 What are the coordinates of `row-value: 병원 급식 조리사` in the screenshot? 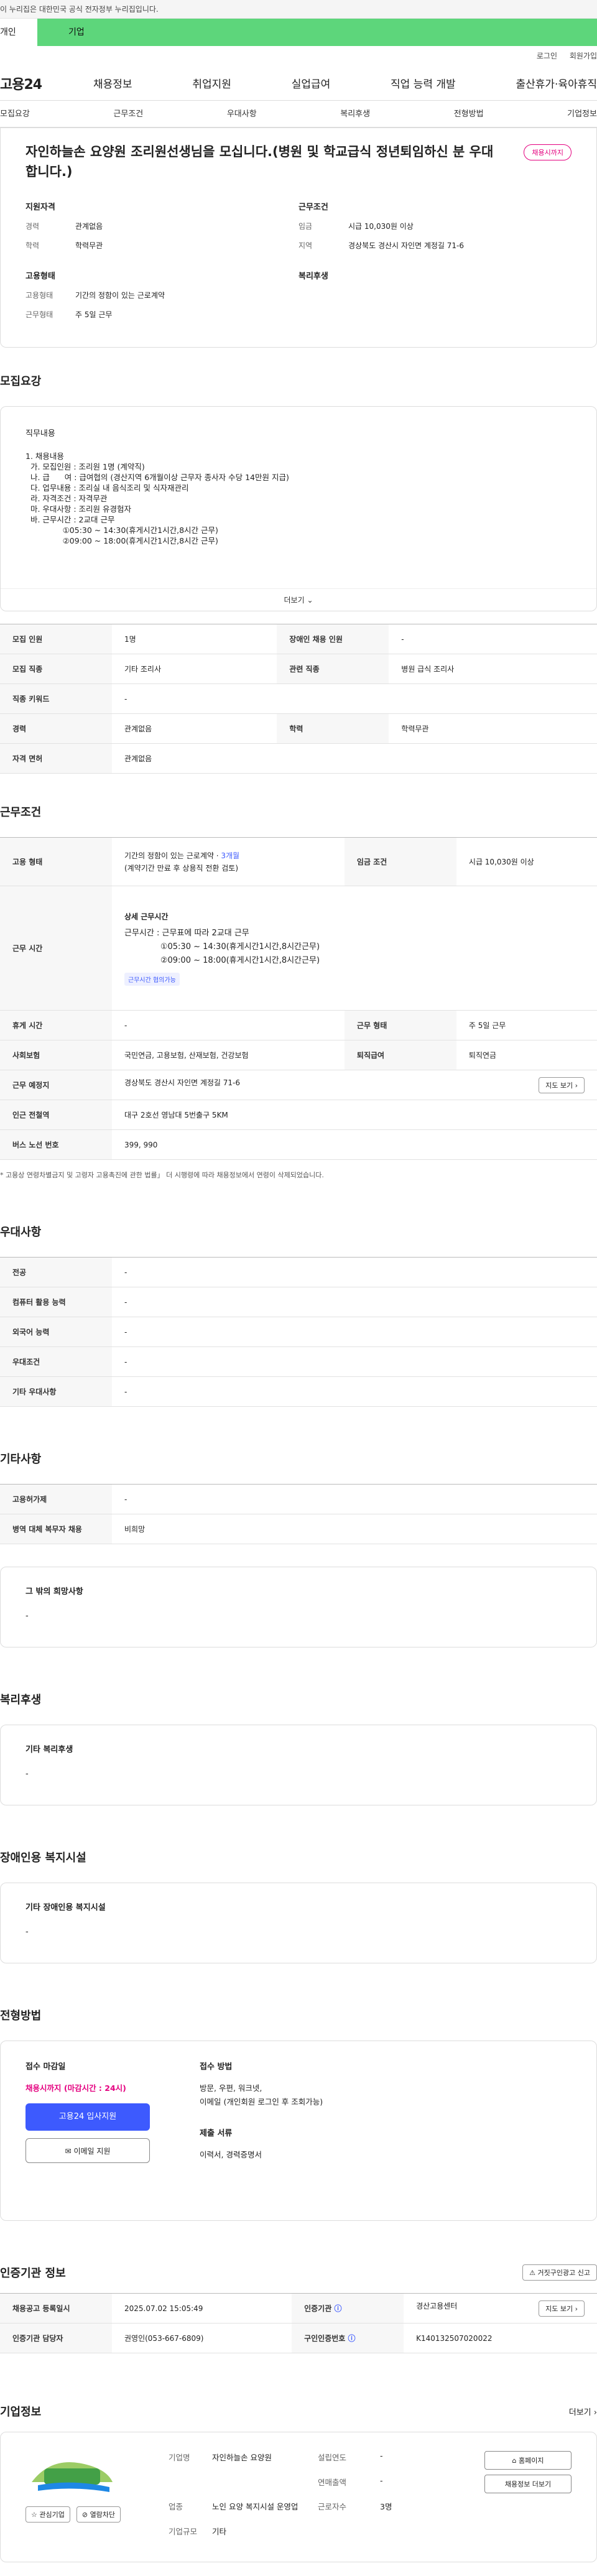 It's located at (493, 669).